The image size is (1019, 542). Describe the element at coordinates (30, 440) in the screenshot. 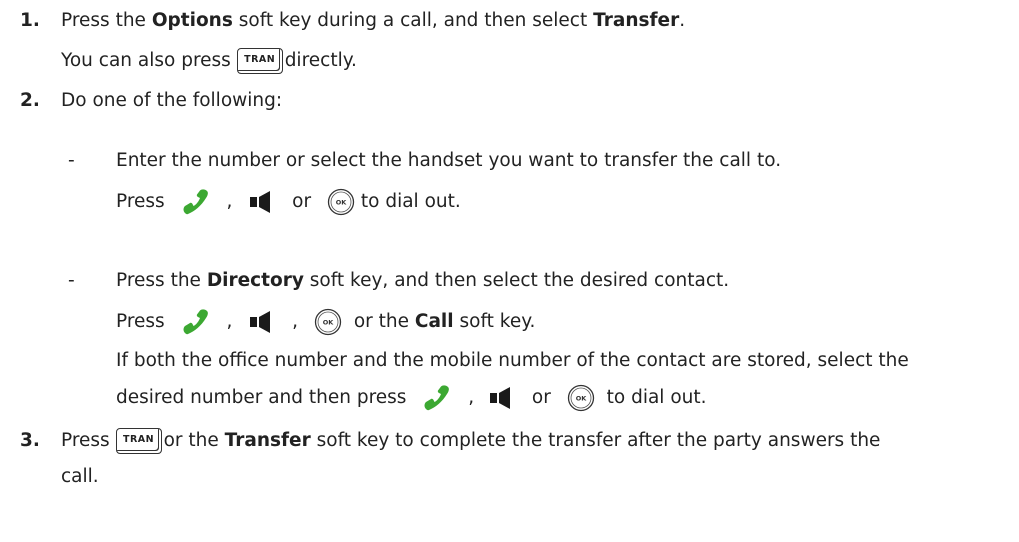

I see `step-number: 3.` at that location.